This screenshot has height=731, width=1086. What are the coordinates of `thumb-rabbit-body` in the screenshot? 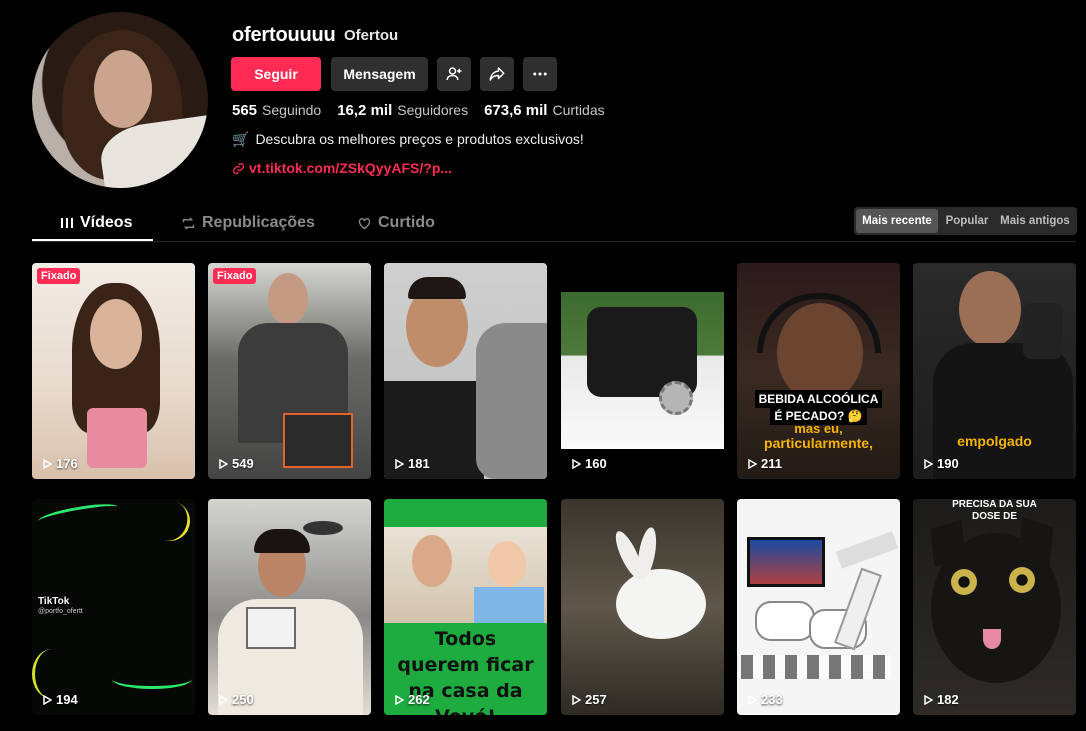 It's located at (661, 604).